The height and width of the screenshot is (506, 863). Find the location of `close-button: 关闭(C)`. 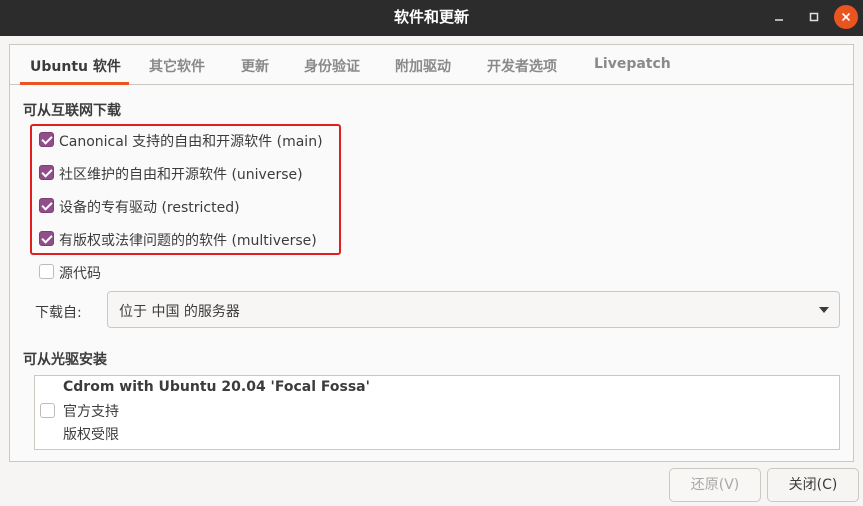

close-button: 关闭(C) is located at coordinates (813, 485).